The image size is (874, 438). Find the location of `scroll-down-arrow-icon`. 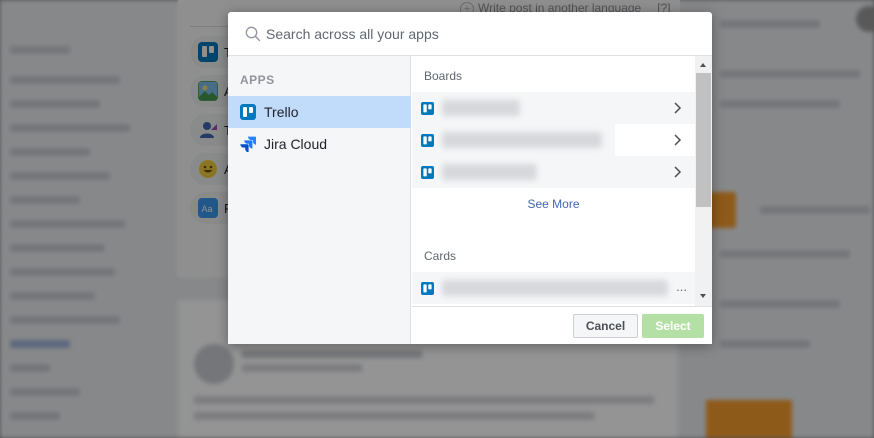

scroll-down-arrow-icon is located at coordinates (703, 296).